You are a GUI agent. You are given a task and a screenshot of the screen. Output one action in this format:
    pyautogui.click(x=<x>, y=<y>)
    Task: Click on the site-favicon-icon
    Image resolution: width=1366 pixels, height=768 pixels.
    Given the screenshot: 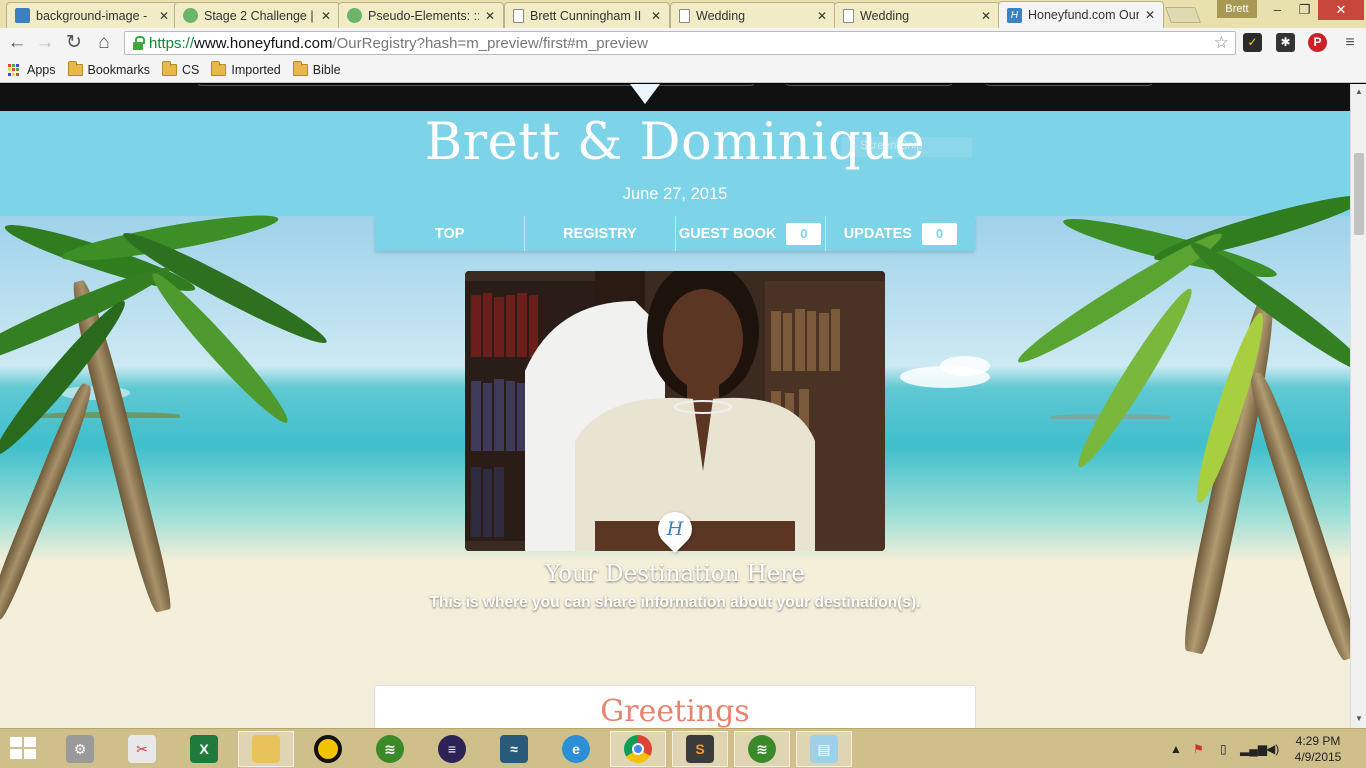 What is the action you would take?
    pyautogui.click(x=22, y=15)
    